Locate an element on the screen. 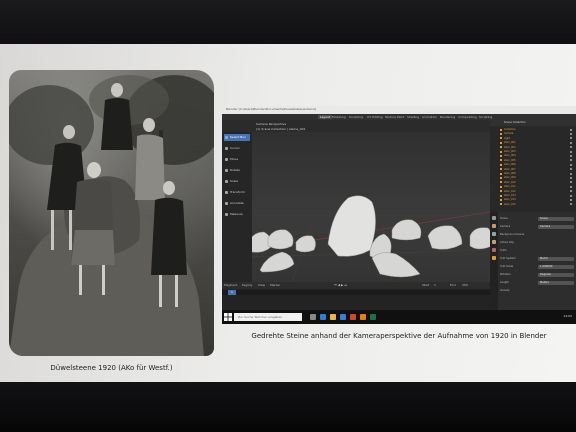  windows-start-icon is located at coordinates (228, 317).